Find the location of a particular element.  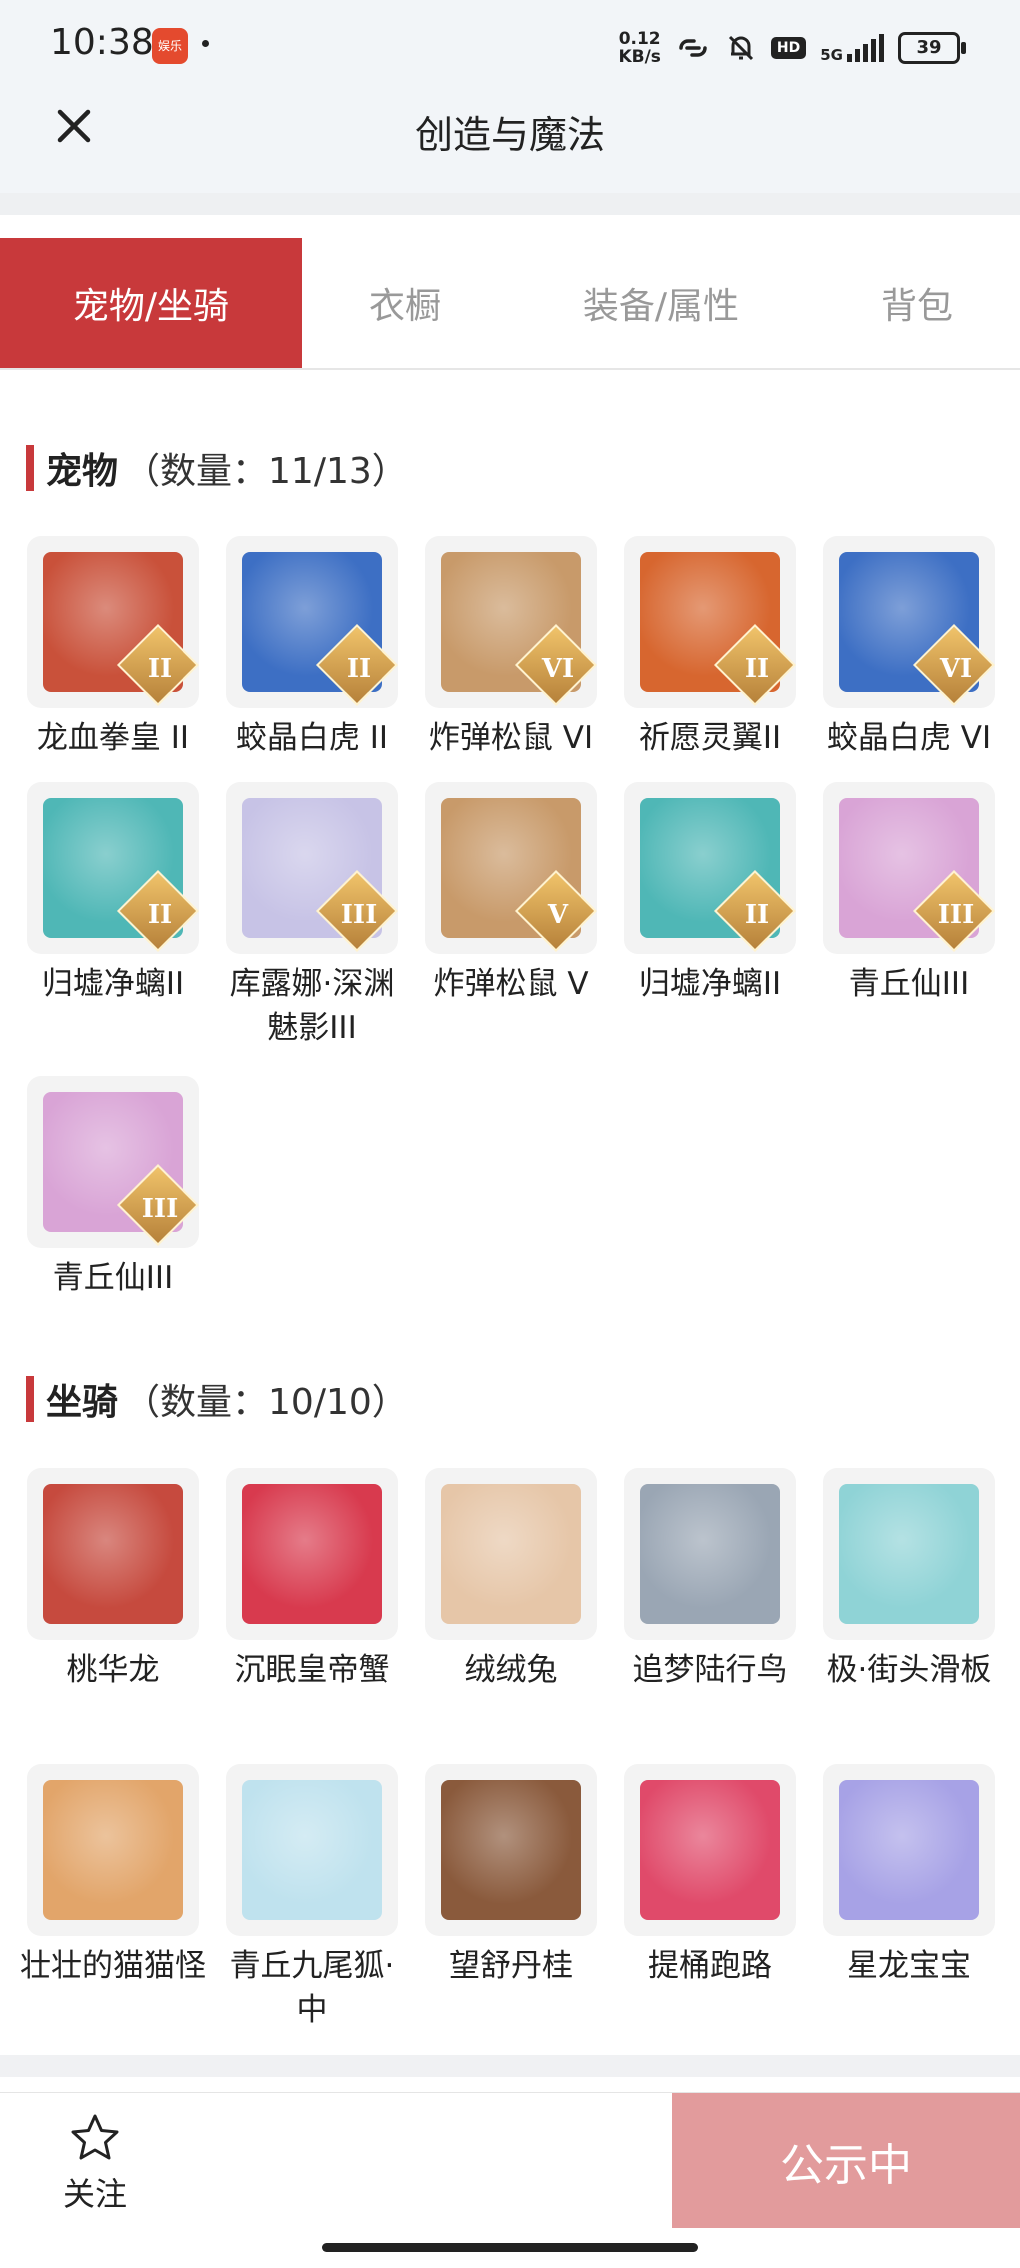

item-name: 沉眠皇帝蟹 is located at coordinates (312, 1670).